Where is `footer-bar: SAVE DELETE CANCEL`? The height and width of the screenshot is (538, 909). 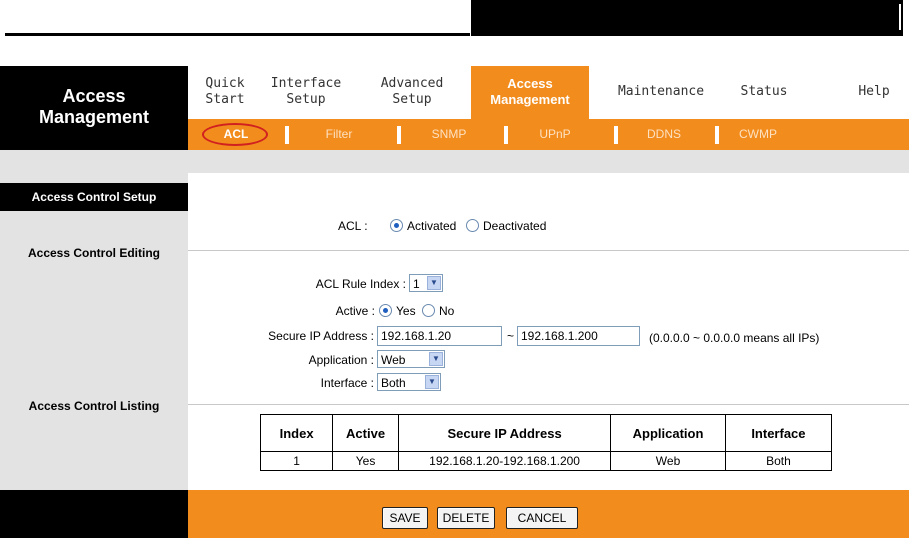 footer-bar: SAVE DELETE CANCEL is located at coordinates (548, 514).